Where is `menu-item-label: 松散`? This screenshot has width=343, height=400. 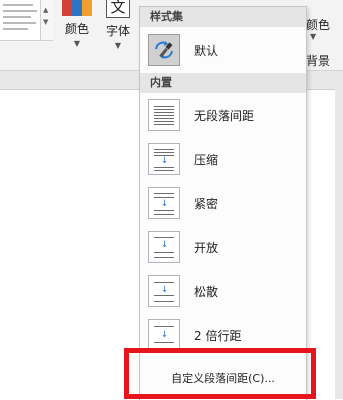 menu-item-label: 松散 is located at coordinates (206, 291).